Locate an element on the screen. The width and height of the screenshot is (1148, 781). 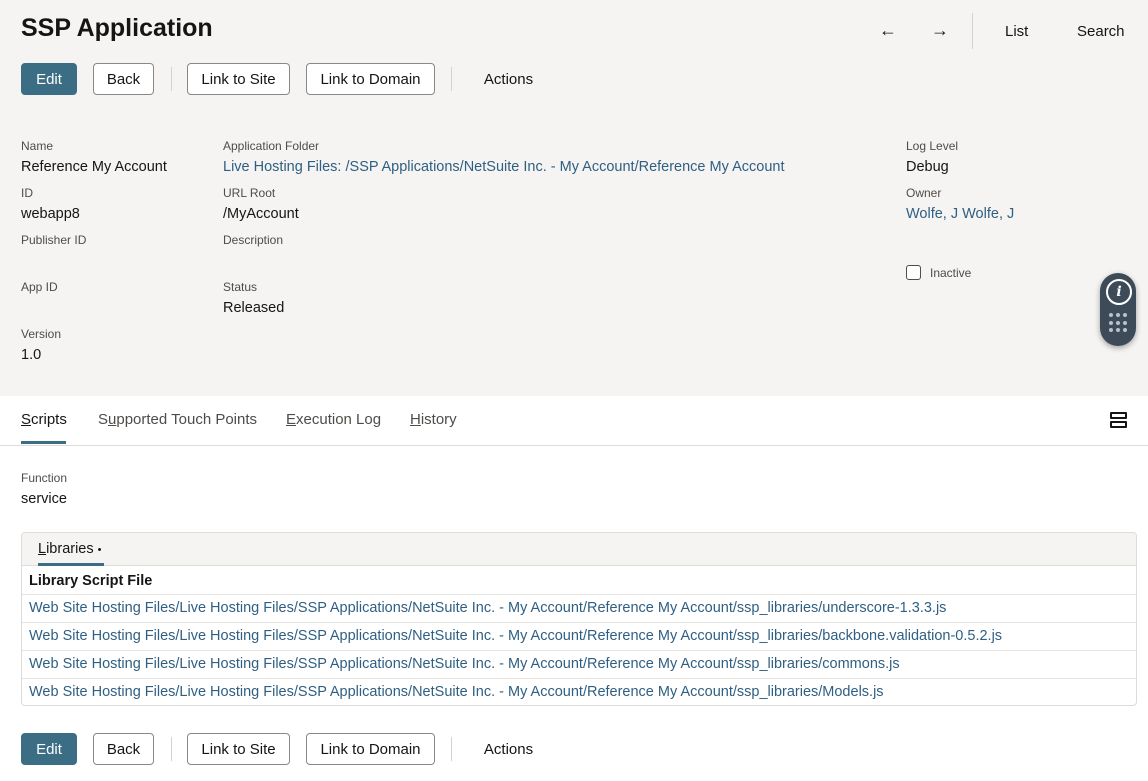
list-link: List is located at coordinates (1016, 31).